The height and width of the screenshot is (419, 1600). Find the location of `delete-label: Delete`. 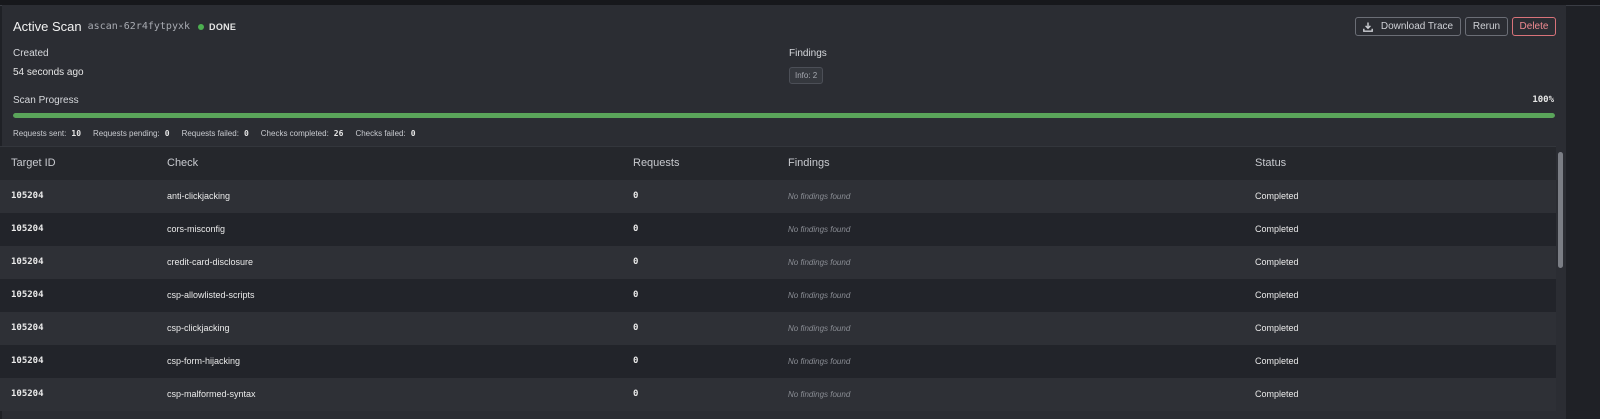

delete-label: Delete is located at coordinates (1534, 26).